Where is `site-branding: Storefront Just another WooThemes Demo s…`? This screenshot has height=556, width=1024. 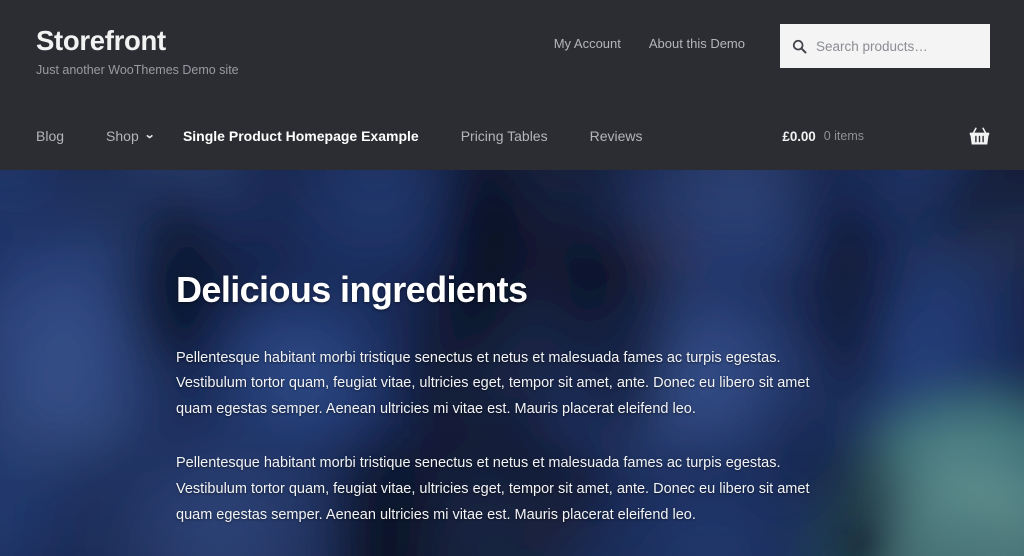
site-branding: Storefront Just another WooThemes Demo s… is located at coordinates (137, 52).